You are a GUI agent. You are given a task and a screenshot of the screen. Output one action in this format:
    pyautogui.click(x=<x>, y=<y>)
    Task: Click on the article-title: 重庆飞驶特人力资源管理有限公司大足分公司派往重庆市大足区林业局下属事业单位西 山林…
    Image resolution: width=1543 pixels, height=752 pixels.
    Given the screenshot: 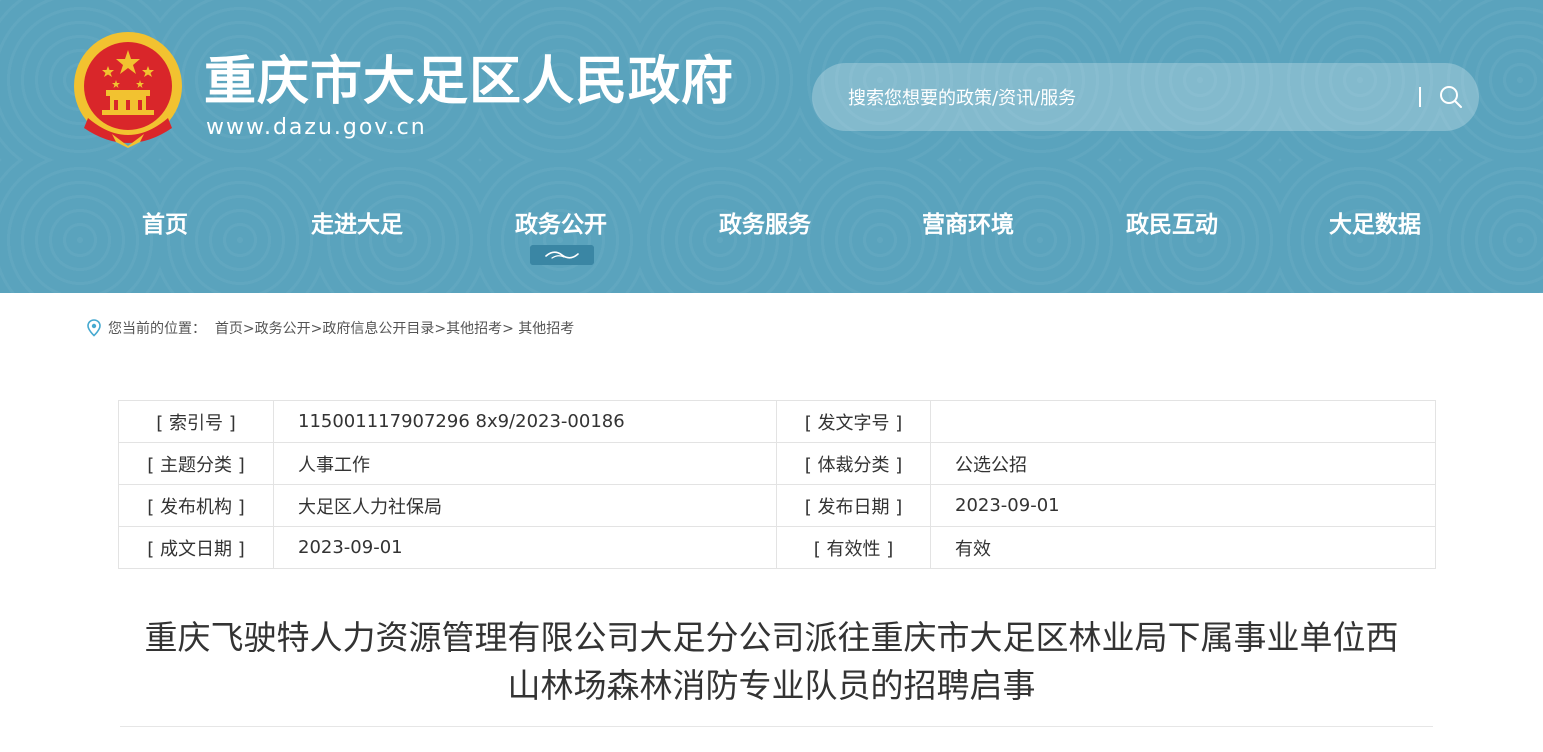 What is the action you would take?
    pyautogui.click(x=771, y=662)
    